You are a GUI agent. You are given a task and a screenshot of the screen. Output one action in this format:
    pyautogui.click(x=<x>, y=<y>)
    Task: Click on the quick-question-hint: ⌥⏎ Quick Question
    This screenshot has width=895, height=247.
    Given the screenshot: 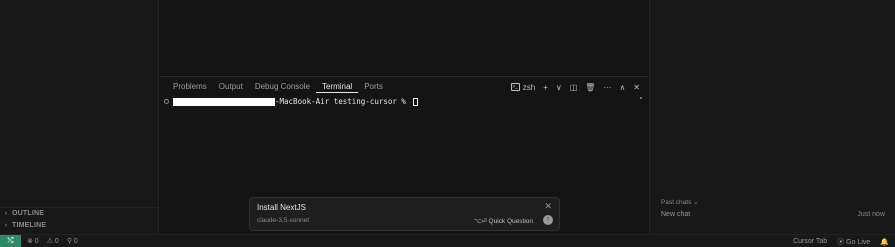 What is the action you would take?
    pyautogui.click(x=503, y=221)
    